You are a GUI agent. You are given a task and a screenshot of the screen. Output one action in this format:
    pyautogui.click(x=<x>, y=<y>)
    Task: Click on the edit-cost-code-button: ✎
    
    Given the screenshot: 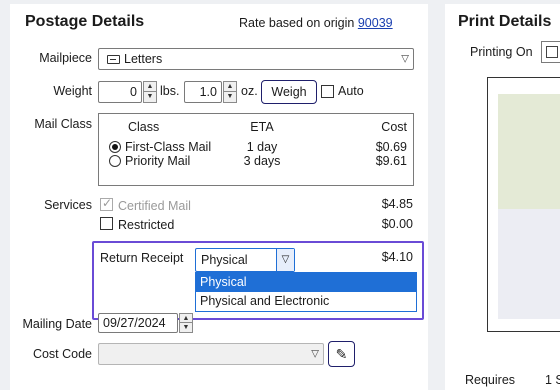 What is the action you would take?
    pyautogui.click(x=341, y=354)
    